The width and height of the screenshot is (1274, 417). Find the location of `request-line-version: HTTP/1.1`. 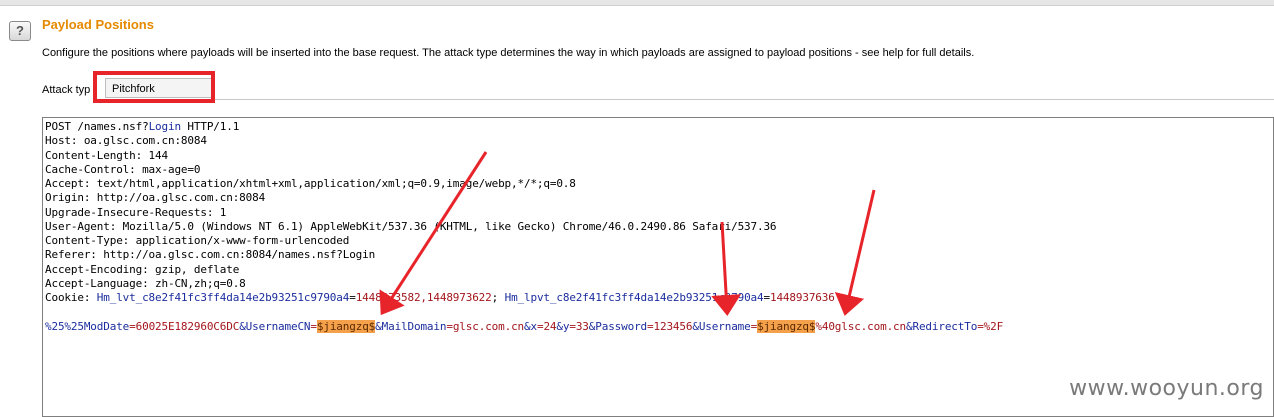

request-line-version: HTTP/1.1 is located at coordinates (210, 126).